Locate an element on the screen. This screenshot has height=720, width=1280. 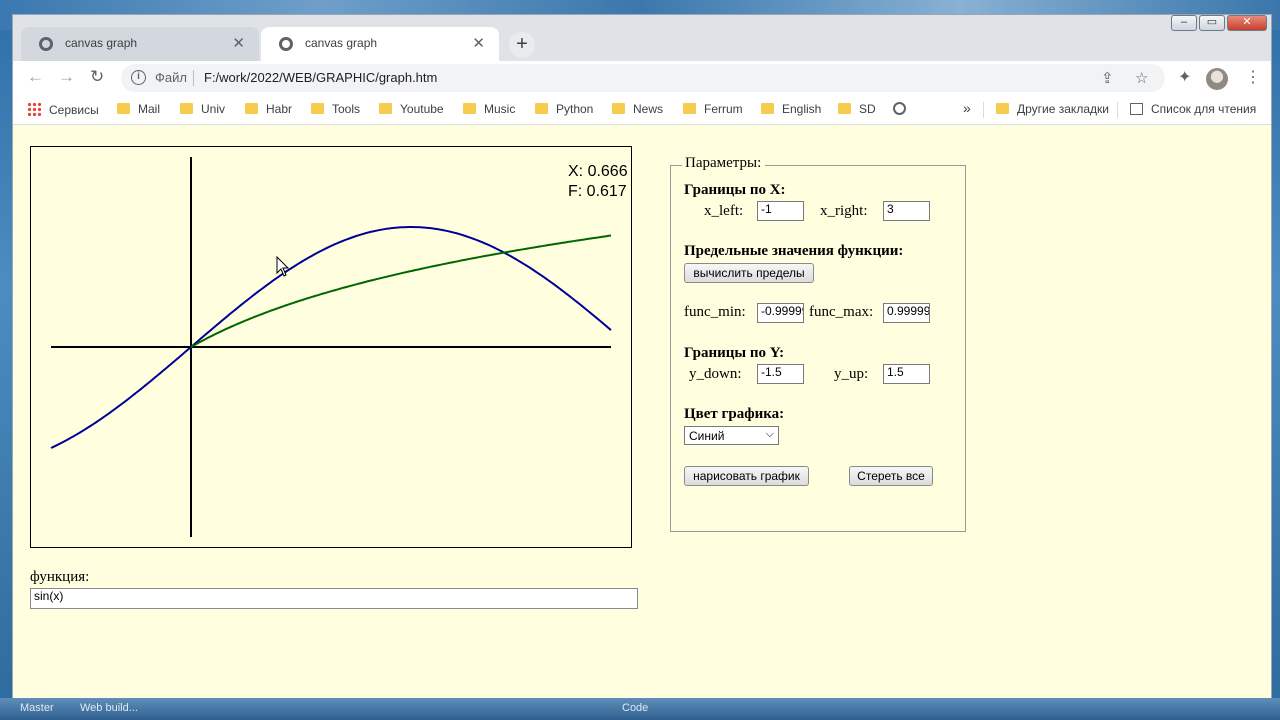
bookmark-folder-ferrum: Ferrum is located at coordinates (713, 109).